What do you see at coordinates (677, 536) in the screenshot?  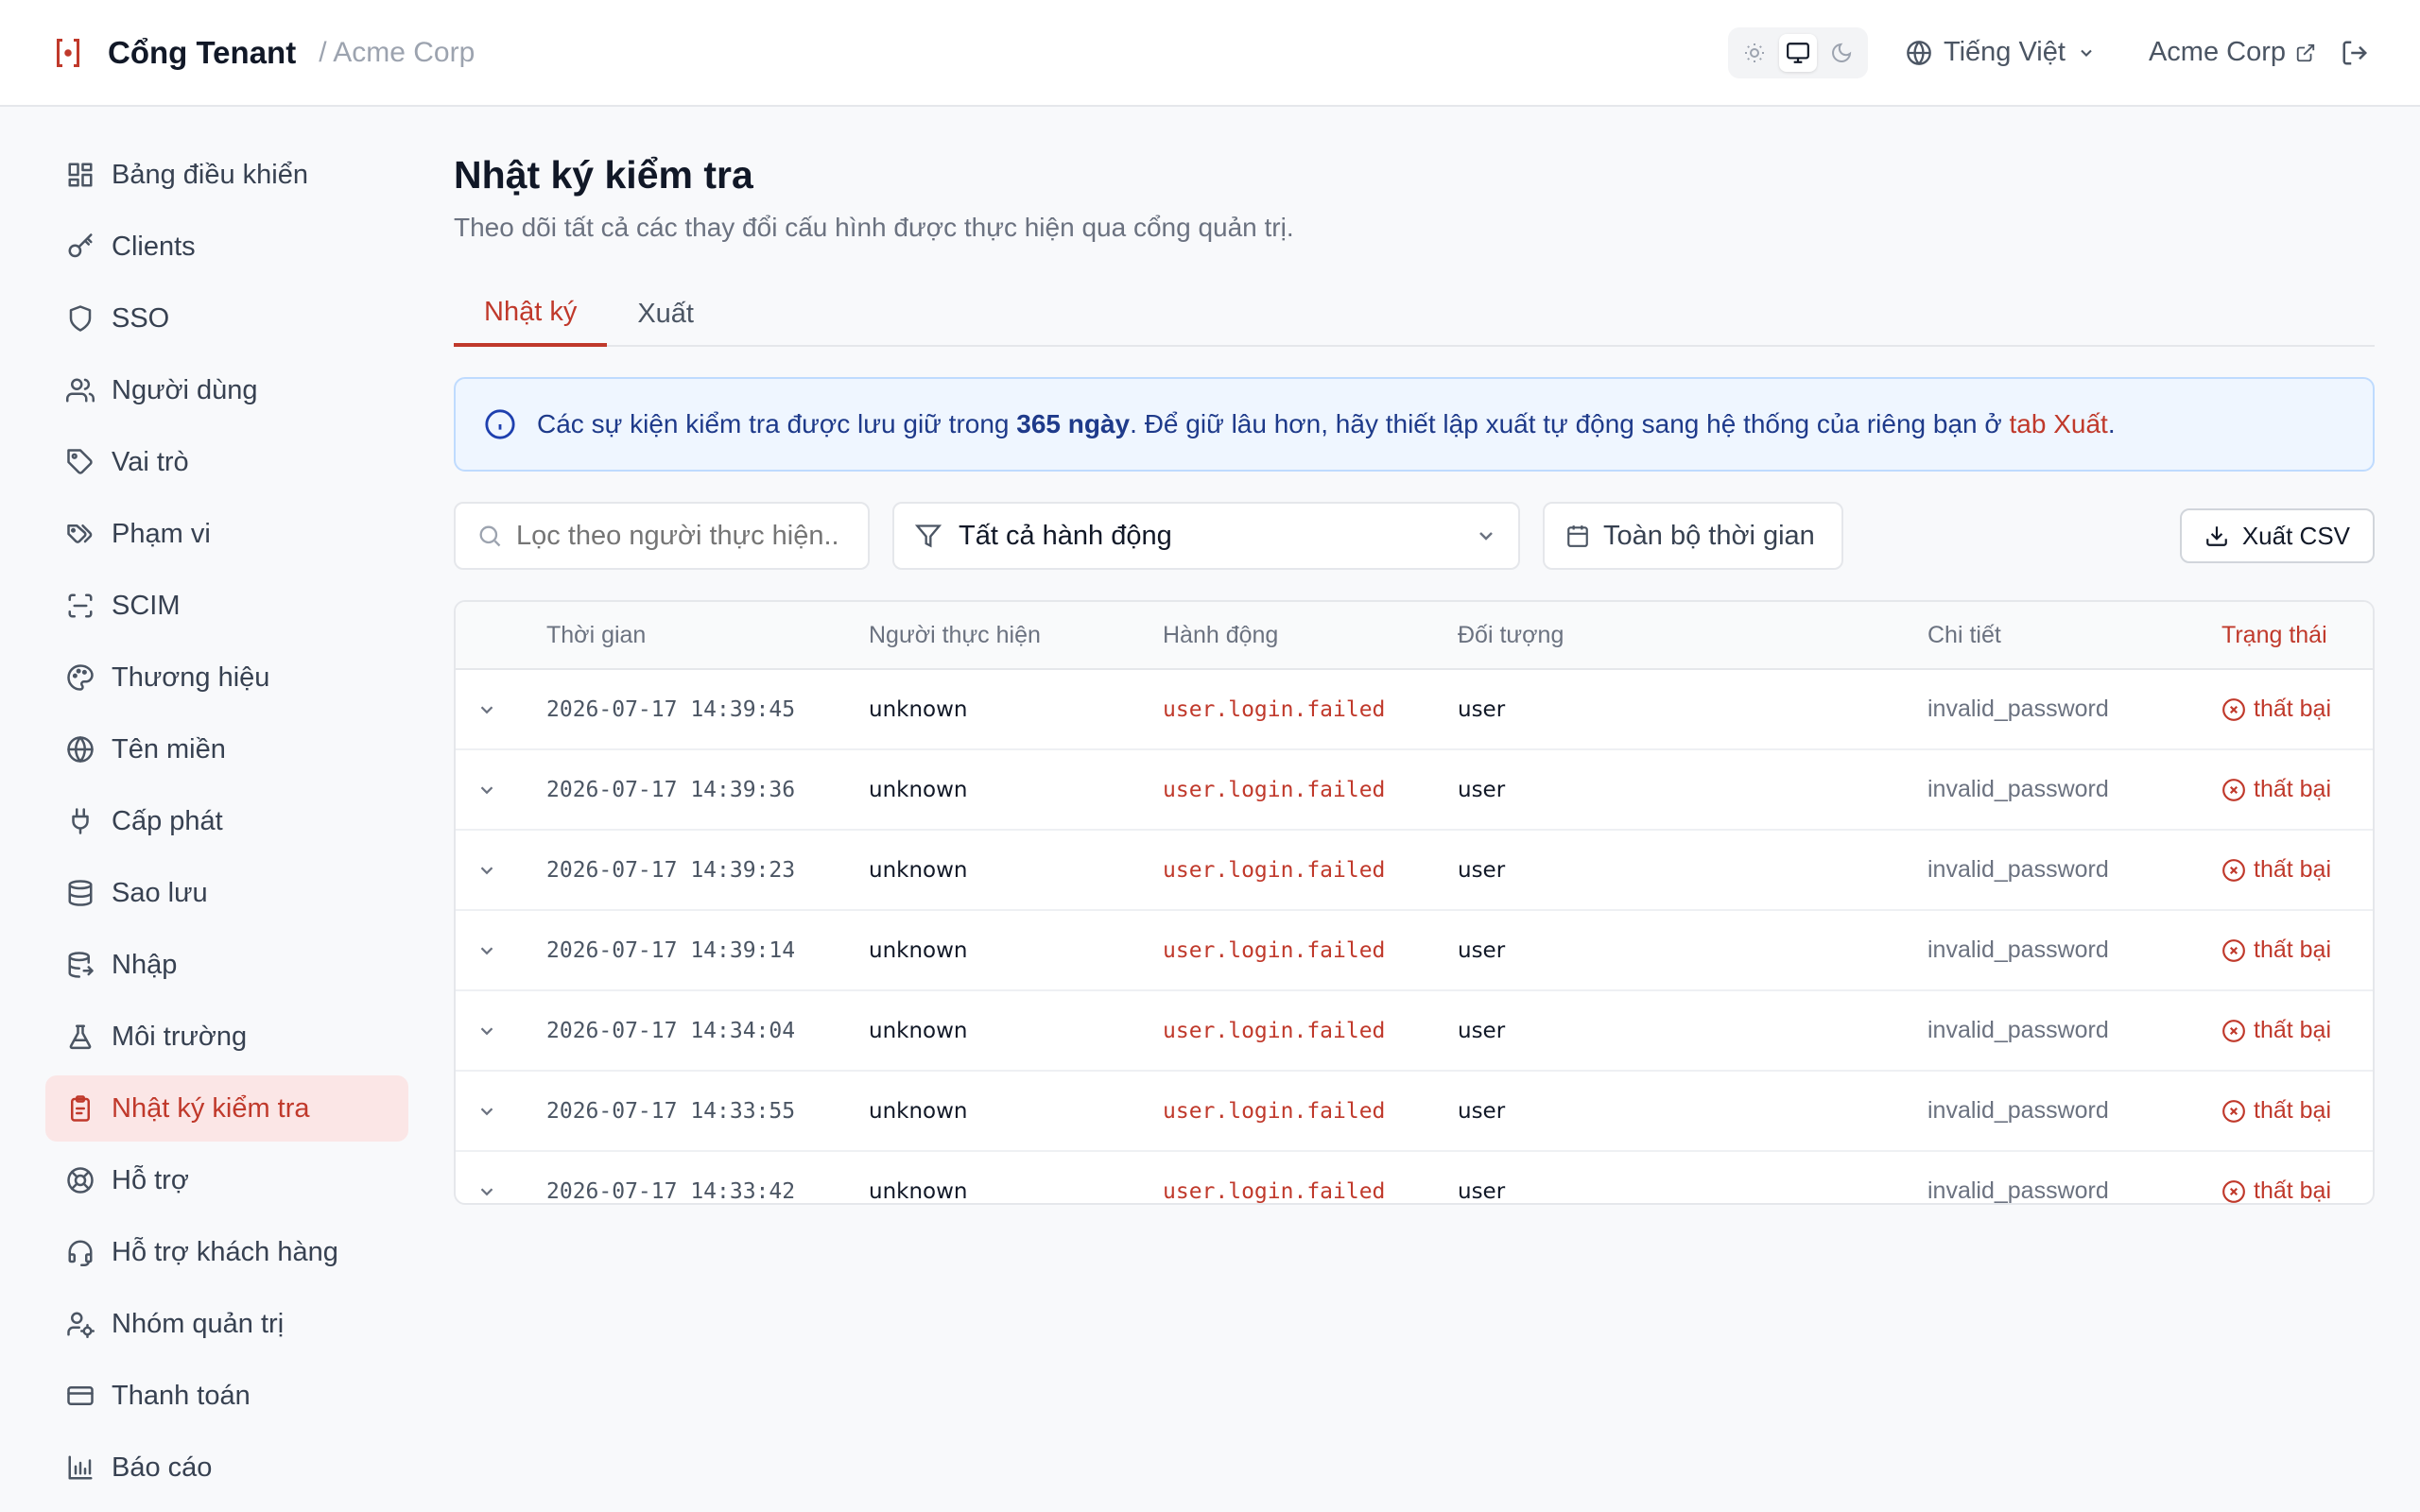 I see `actor-search-input` at bounding box center [677, 536].